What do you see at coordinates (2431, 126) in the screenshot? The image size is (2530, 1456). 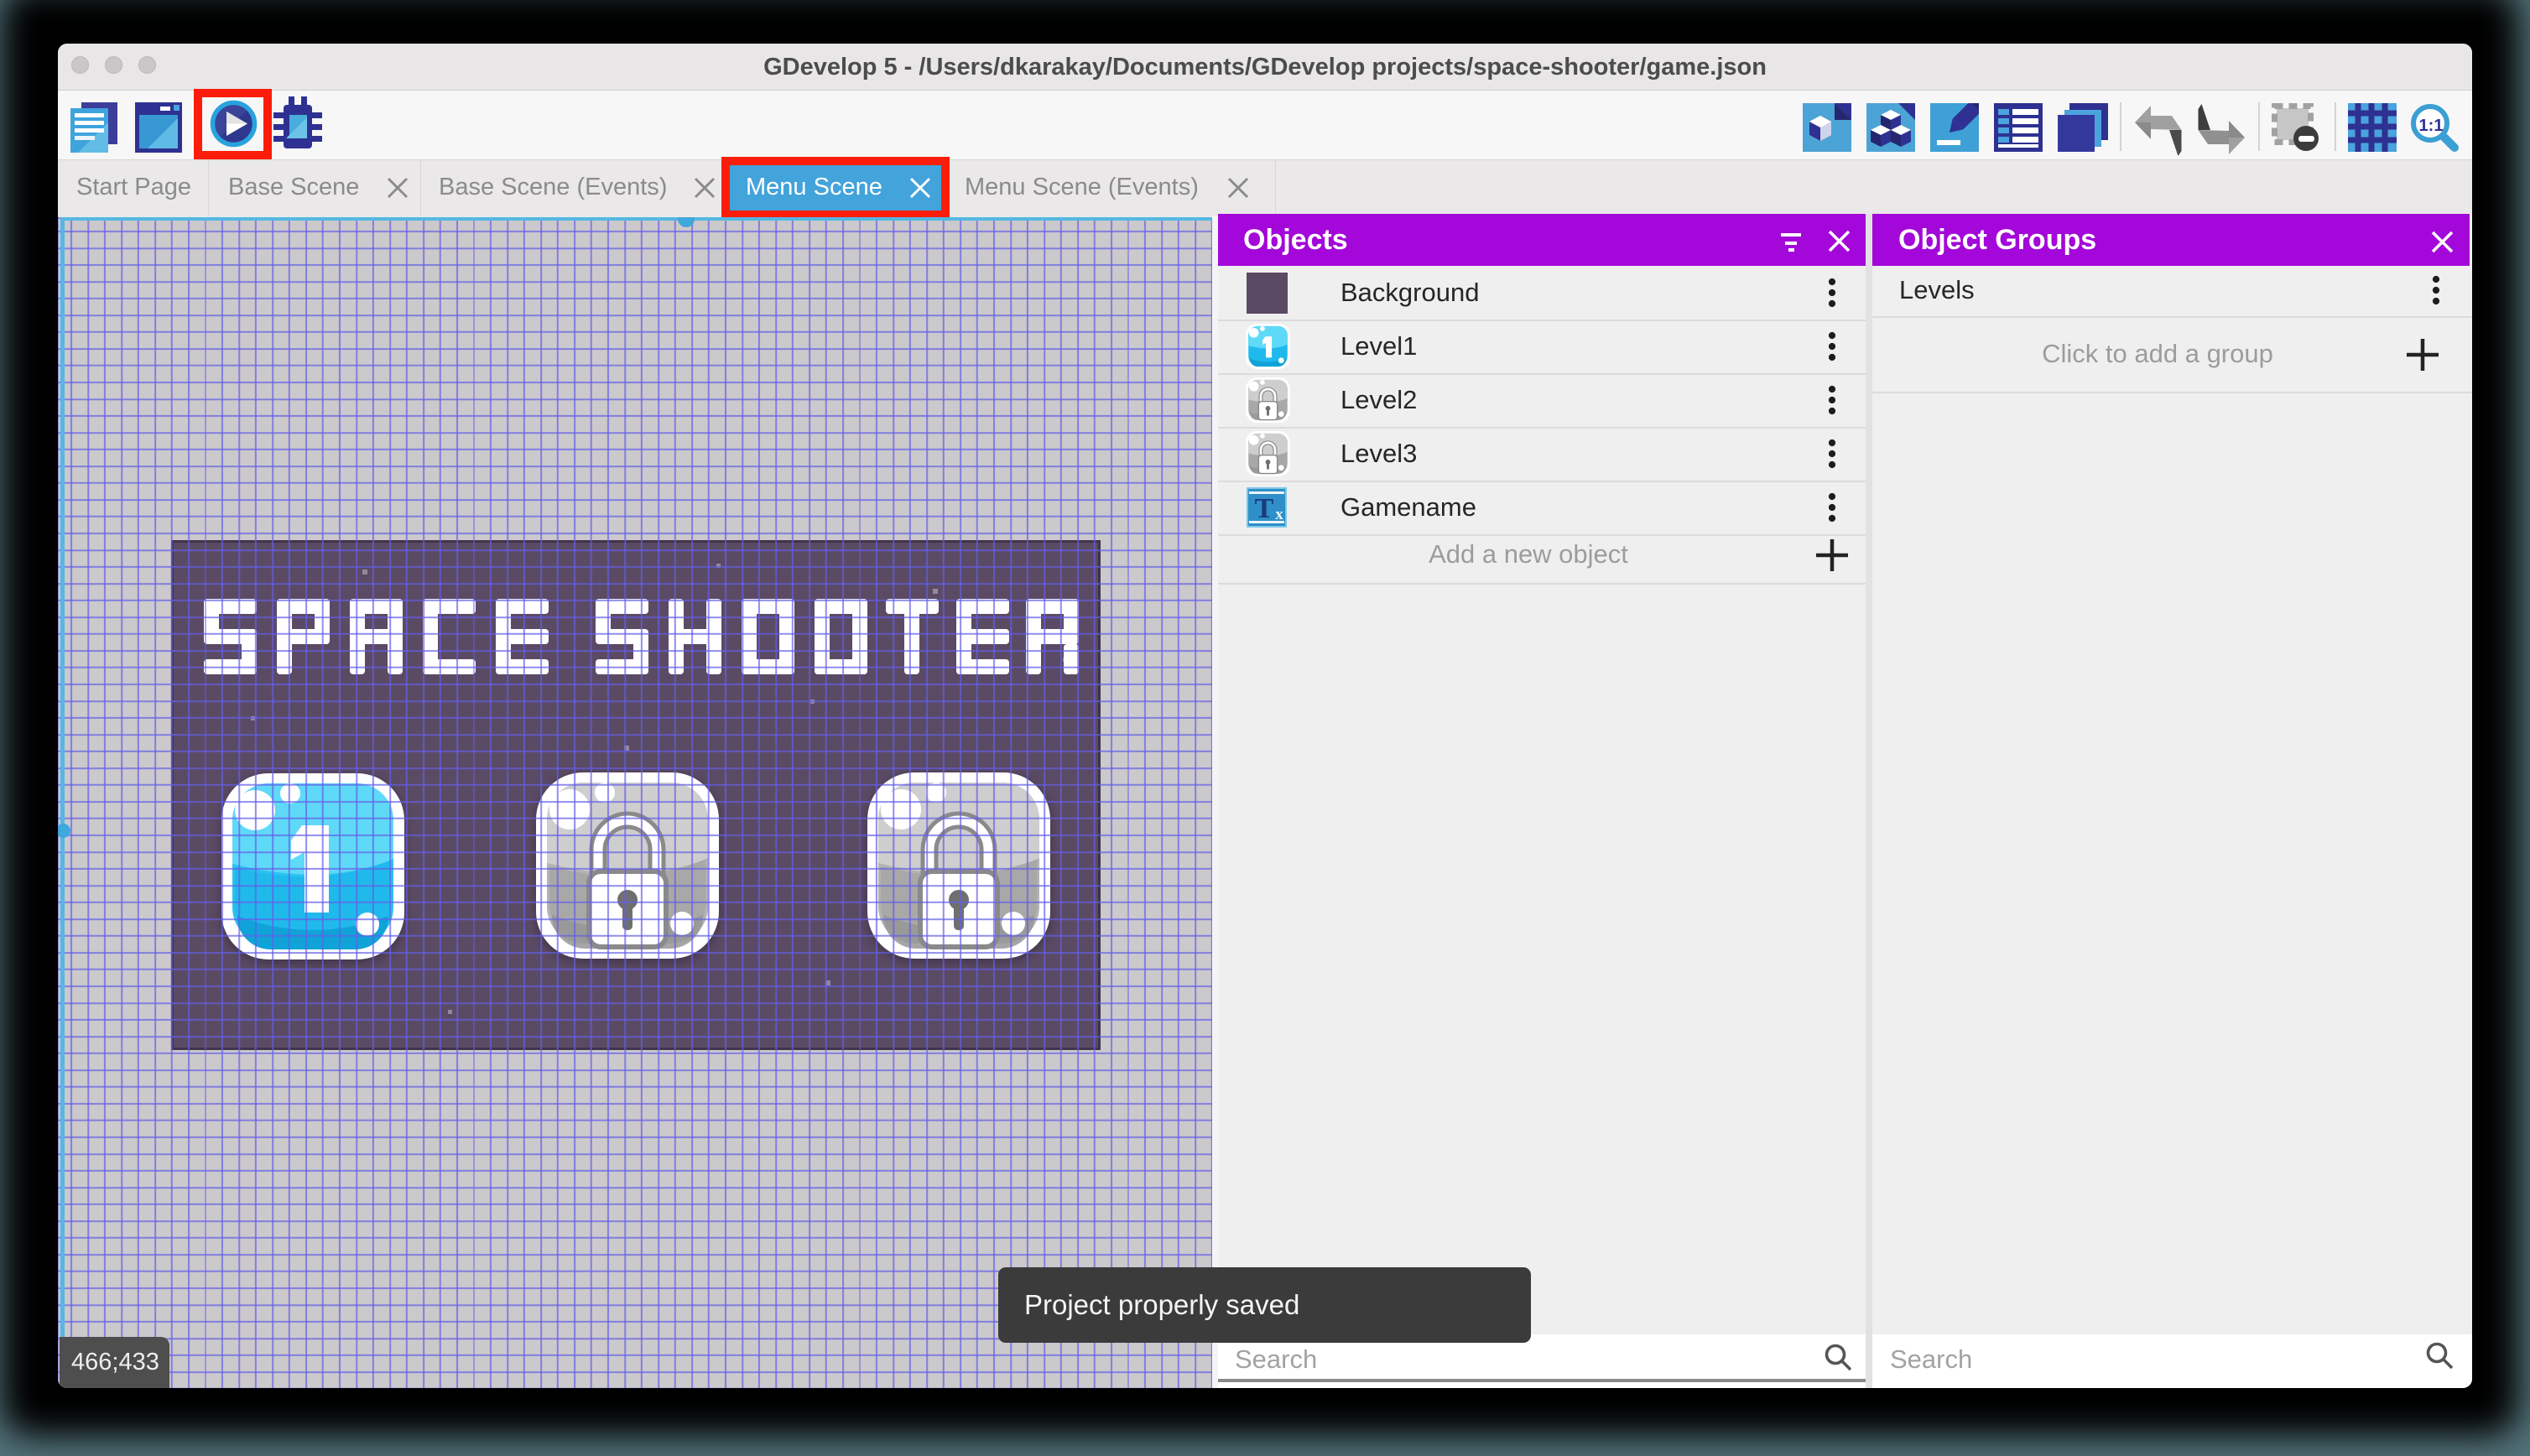 I see `svg-text: 1:1` at bounding box center [2431, 126].